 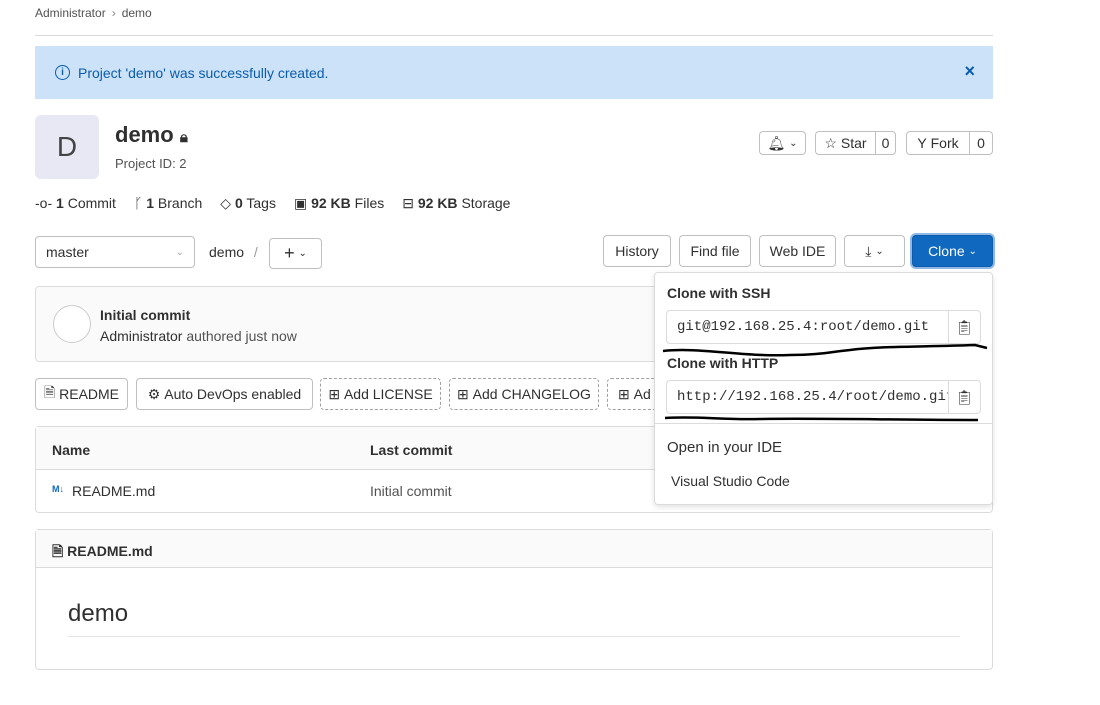 What do you see at coordinates (642, 394) in the screenshot?
I see `add-contributing-label: Ad` at bounding box center [642, 394].